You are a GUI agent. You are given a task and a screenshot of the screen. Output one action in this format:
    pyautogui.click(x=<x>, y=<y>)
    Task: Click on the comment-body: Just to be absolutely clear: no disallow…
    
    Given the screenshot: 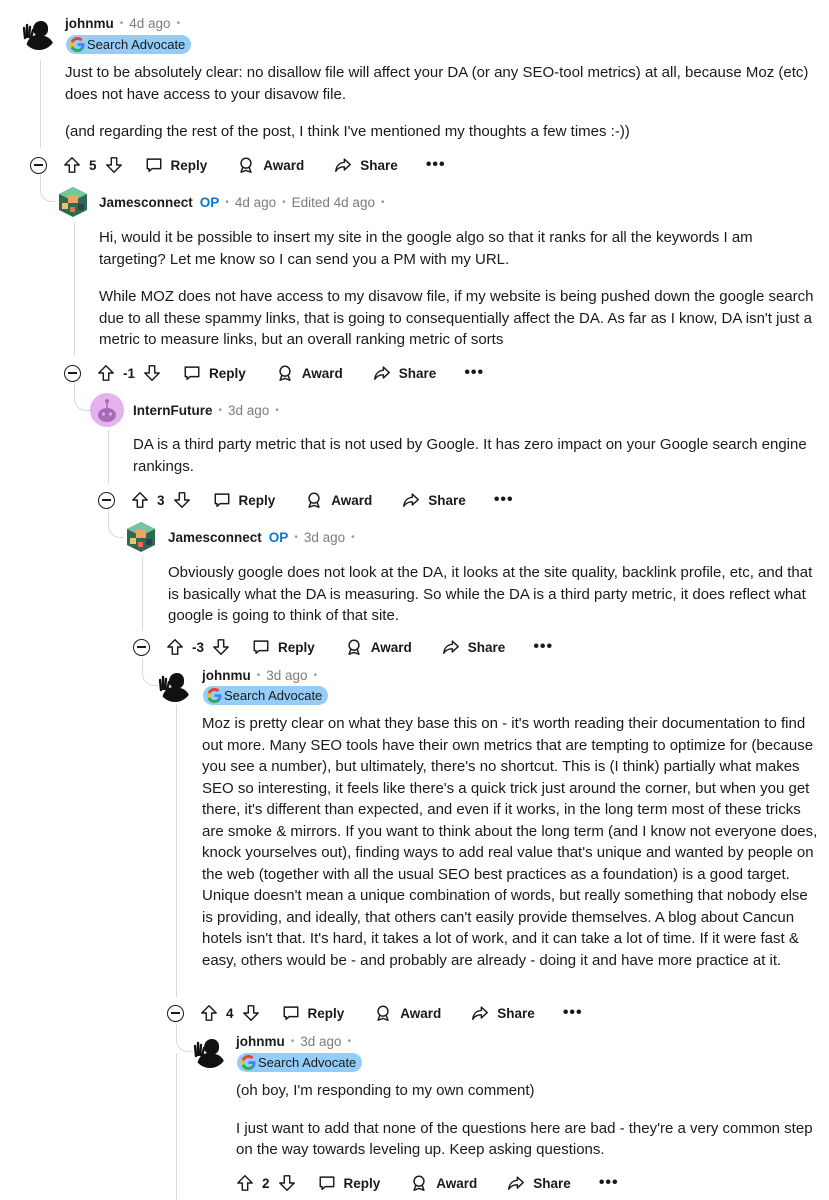 What is the action you would take?
    pyautogui.click(x=440, y=102)
    